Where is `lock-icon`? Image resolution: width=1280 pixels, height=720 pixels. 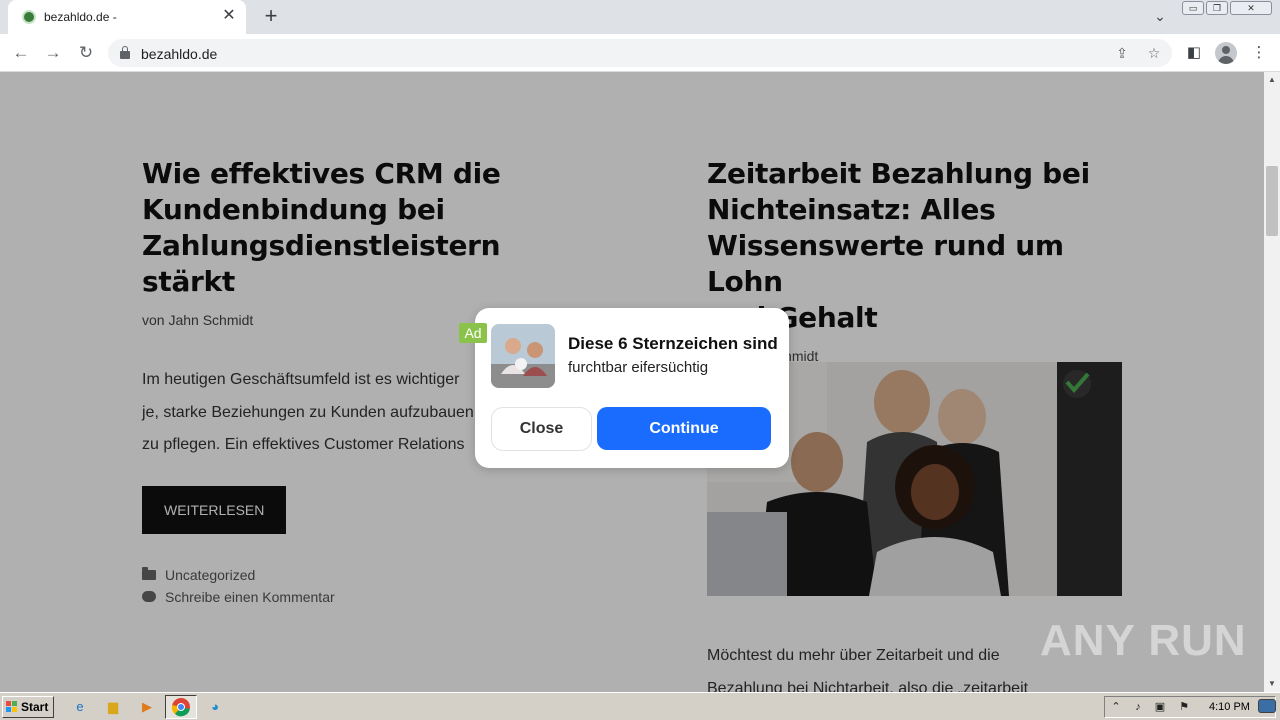
lock-icon is located at coordinates (125, 52).